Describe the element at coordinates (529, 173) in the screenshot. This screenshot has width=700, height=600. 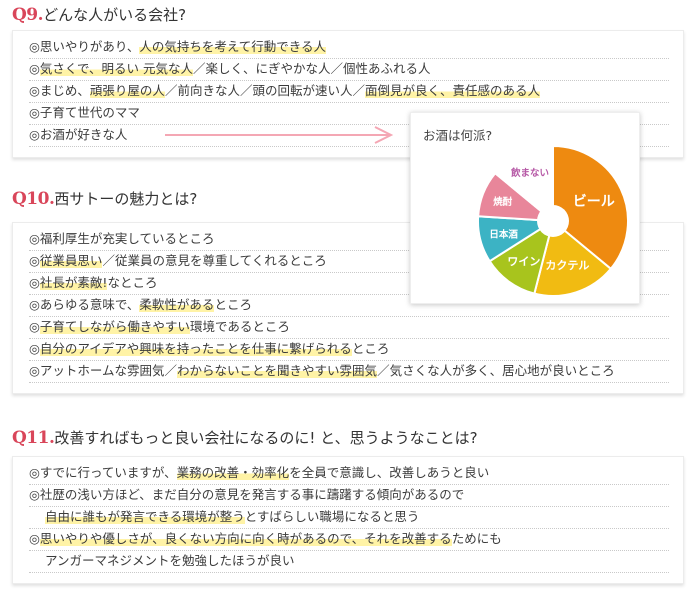
I see `pie-slice-label: 飲まない` at that location.